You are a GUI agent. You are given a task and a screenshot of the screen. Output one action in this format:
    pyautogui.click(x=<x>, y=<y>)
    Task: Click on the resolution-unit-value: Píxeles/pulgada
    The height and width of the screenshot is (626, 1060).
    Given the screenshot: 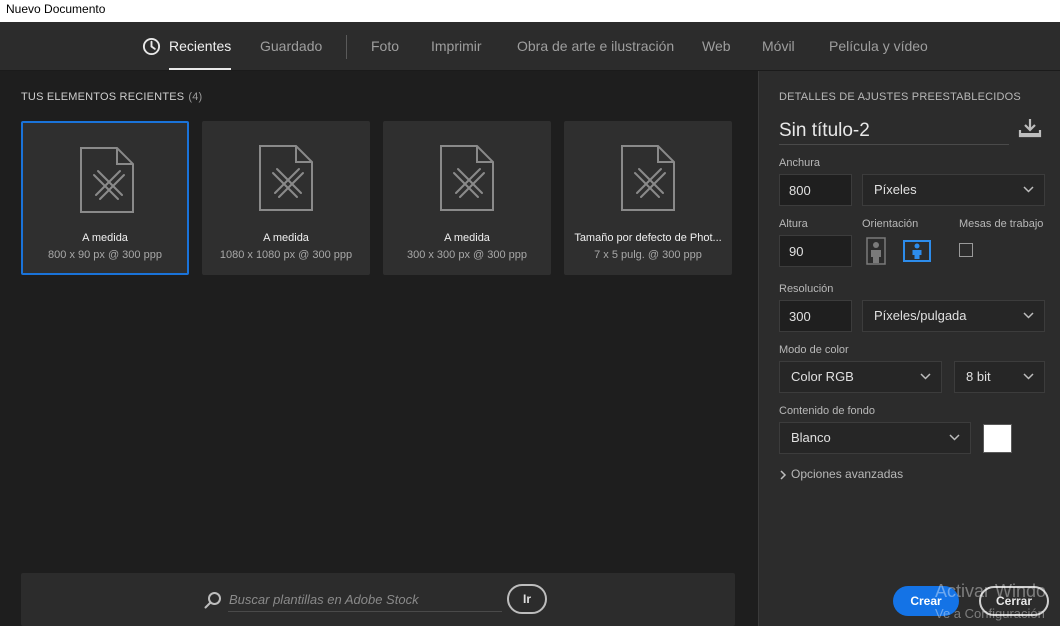 What is the action you would take?
    pyautogui.click(x=920, y=315)
    